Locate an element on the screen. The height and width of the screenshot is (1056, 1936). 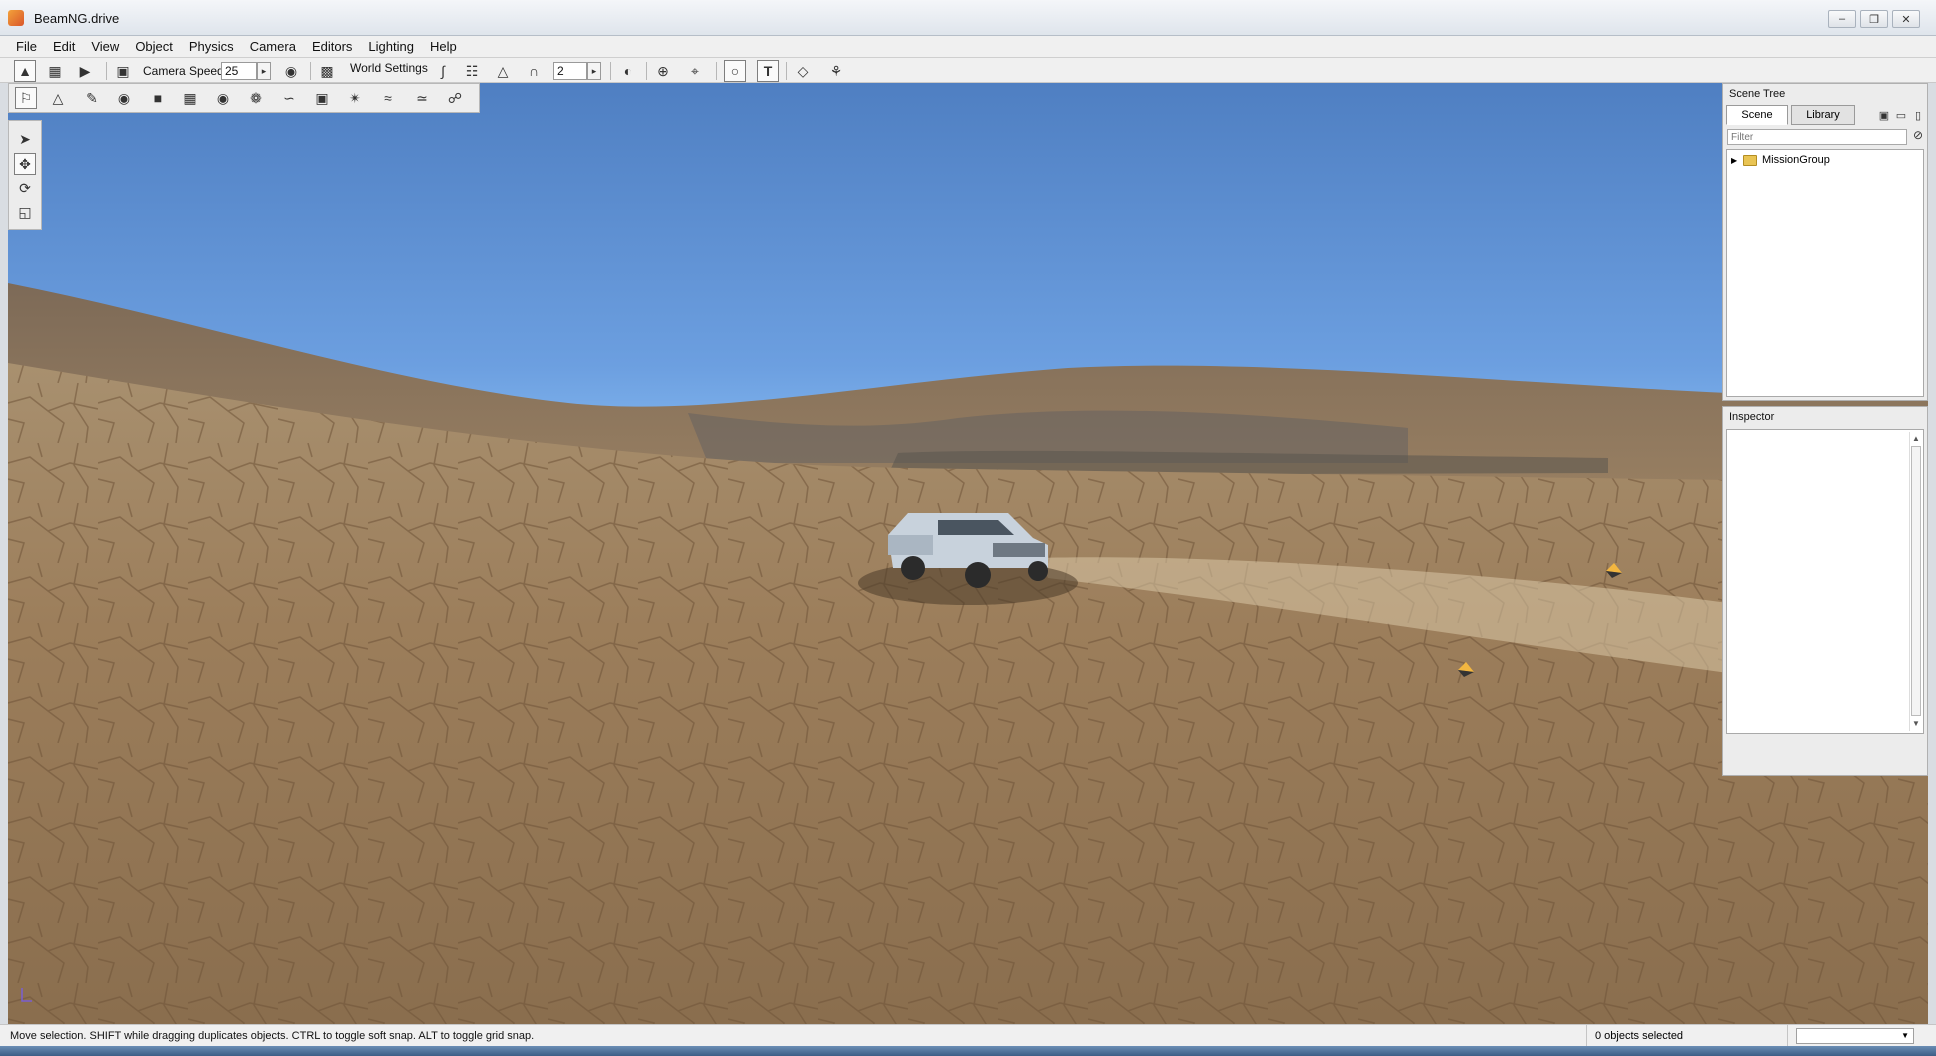
inspector-scrollbar: ▲ ▼ is located at coordinates (1915, 581).